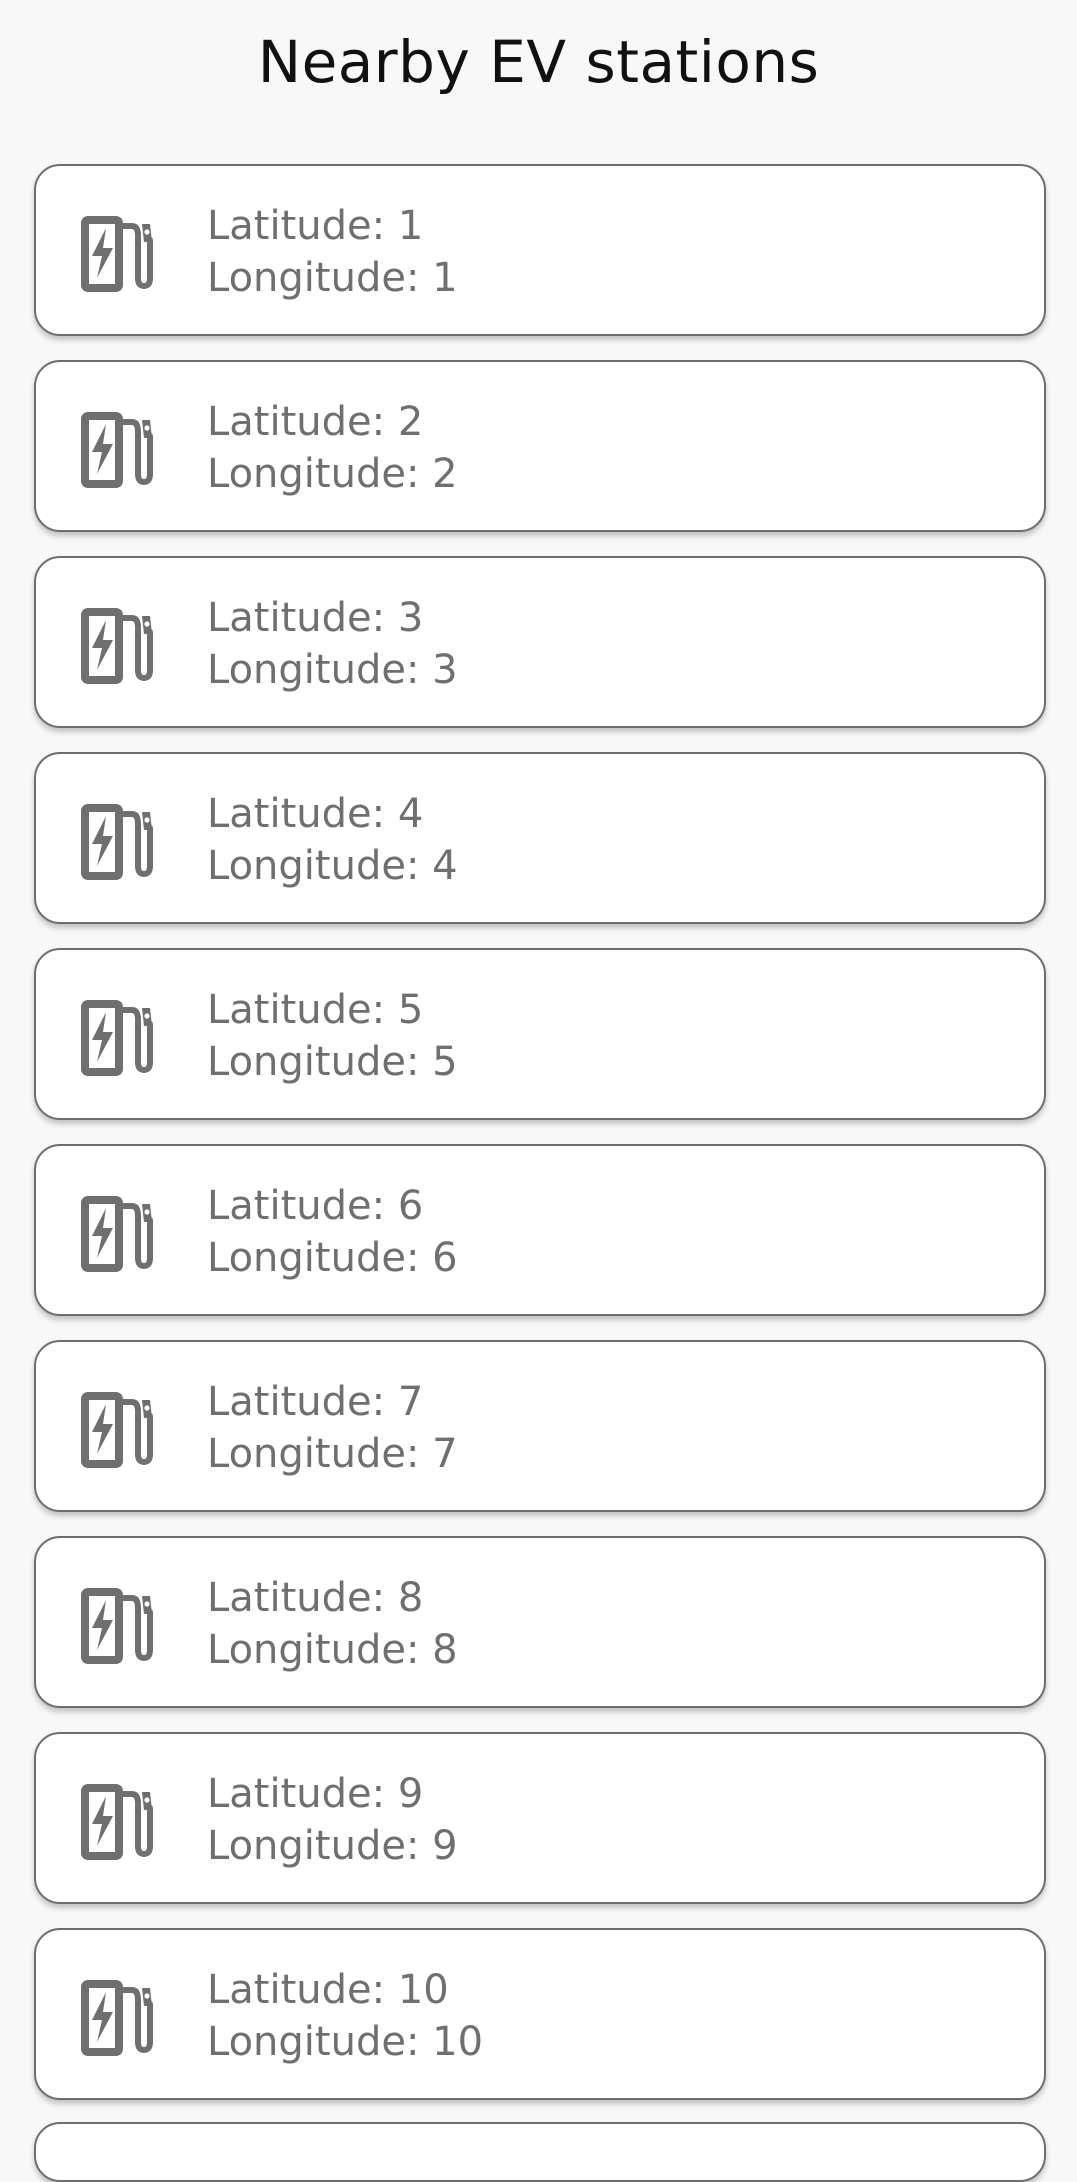 The width and height of the screenshot is (1077, 2182). What do you see at coordinates (332, 644) in the screenshot?
I see `station-coordinates: Latitude: 3 Longitude: 3` at bounding box center [332, 644].